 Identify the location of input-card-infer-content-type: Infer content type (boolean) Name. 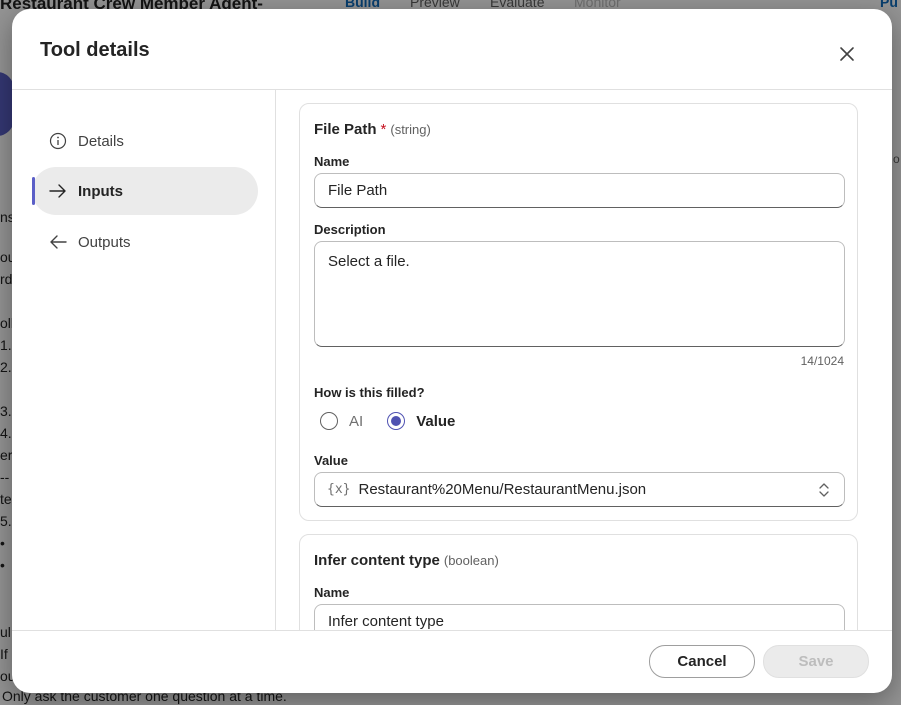
(578, 582).